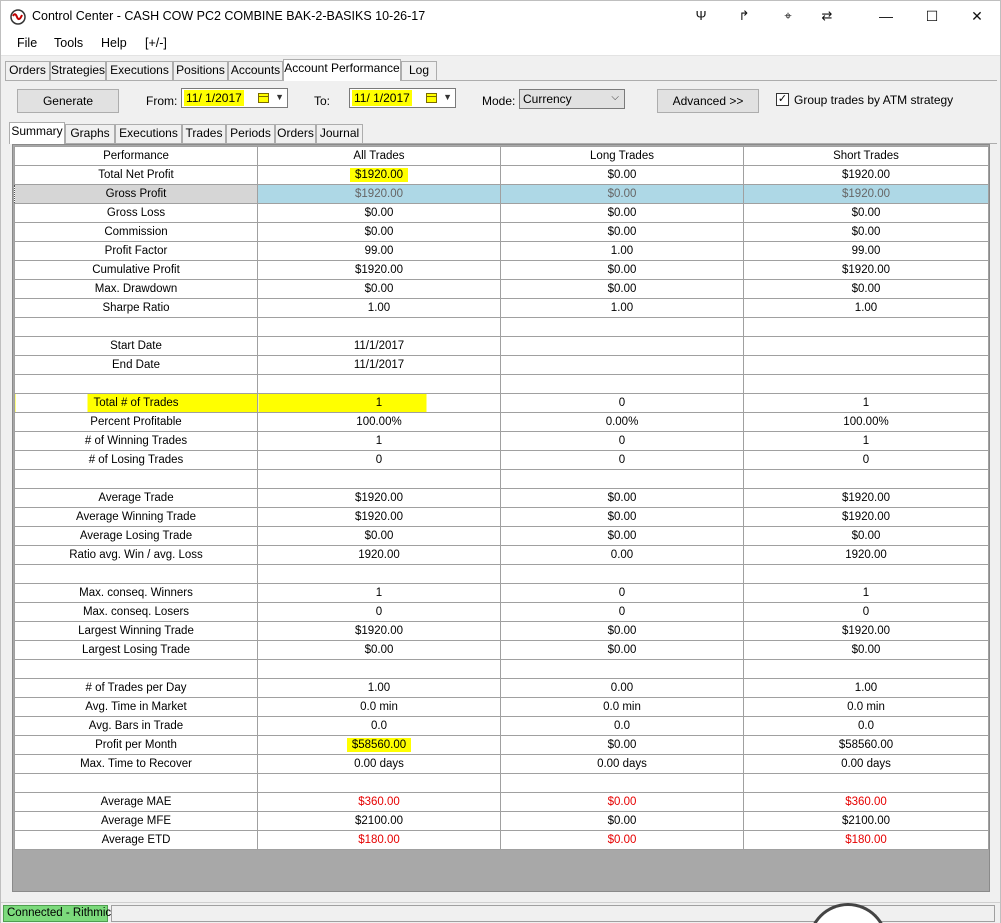 The image size is (1001, 923). What do you see at coordinates (78, 70) in the screenshot?
I see `tab-strategies: Strategies` at bounding box center [78, 70].